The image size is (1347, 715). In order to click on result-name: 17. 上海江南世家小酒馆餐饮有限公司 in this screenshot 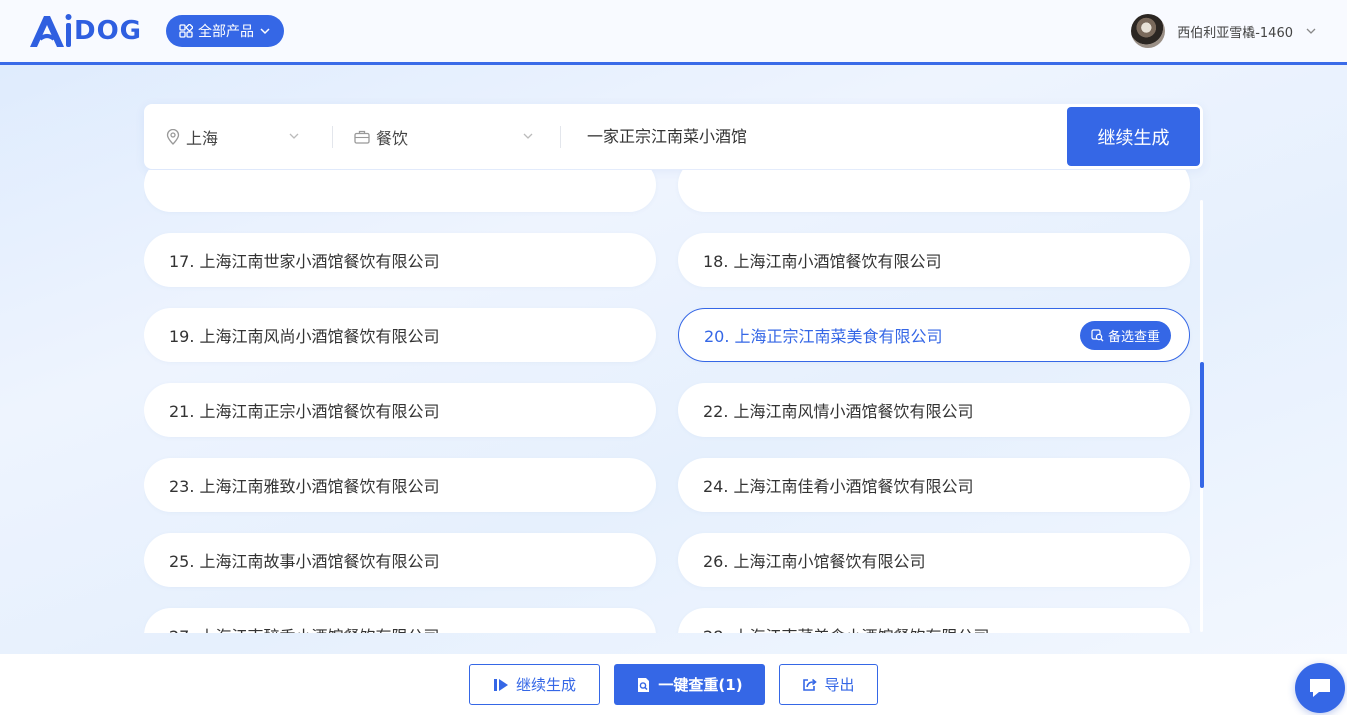, I will do `click(304, 261)`.